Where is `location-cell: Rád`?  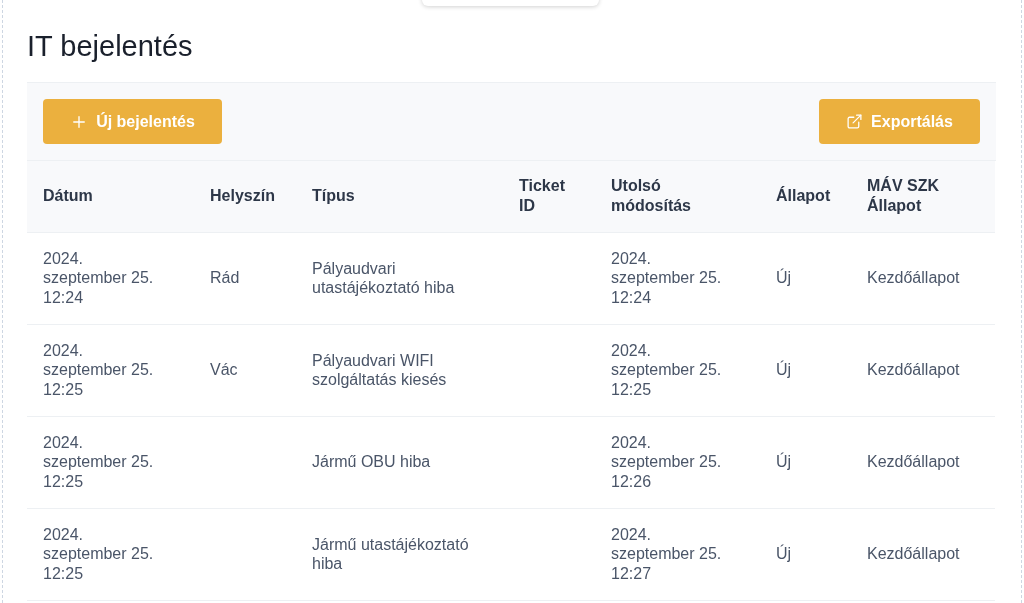 location-cell: Rád is located at coordinates (225, 278).